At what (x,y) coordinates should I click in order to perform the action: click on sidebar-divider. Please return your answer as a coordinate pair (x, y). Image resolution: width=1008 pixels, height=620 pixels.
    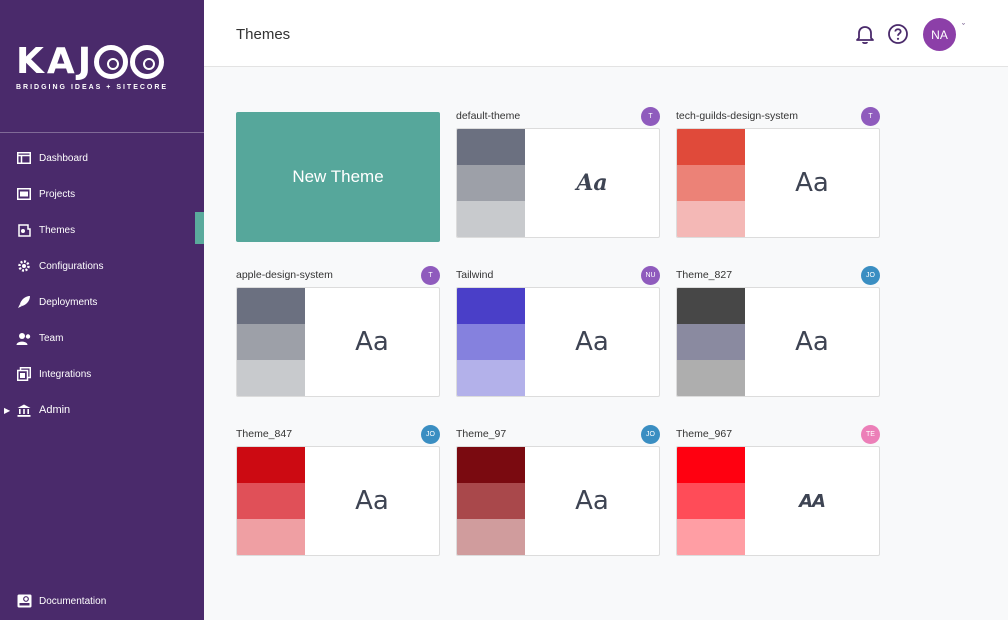
    Looking at the image, I should click on (102, 132).